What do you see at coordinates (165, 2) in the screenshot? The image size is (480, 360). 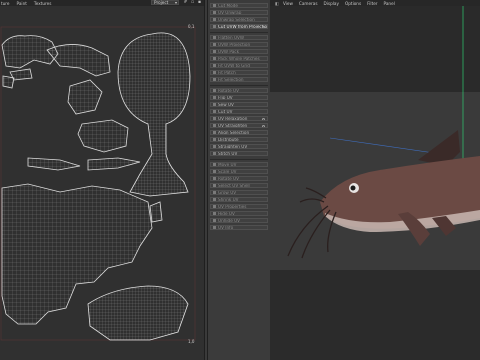 I see `projection-dropdown: Project ▾` at bounding box center [165, 2].